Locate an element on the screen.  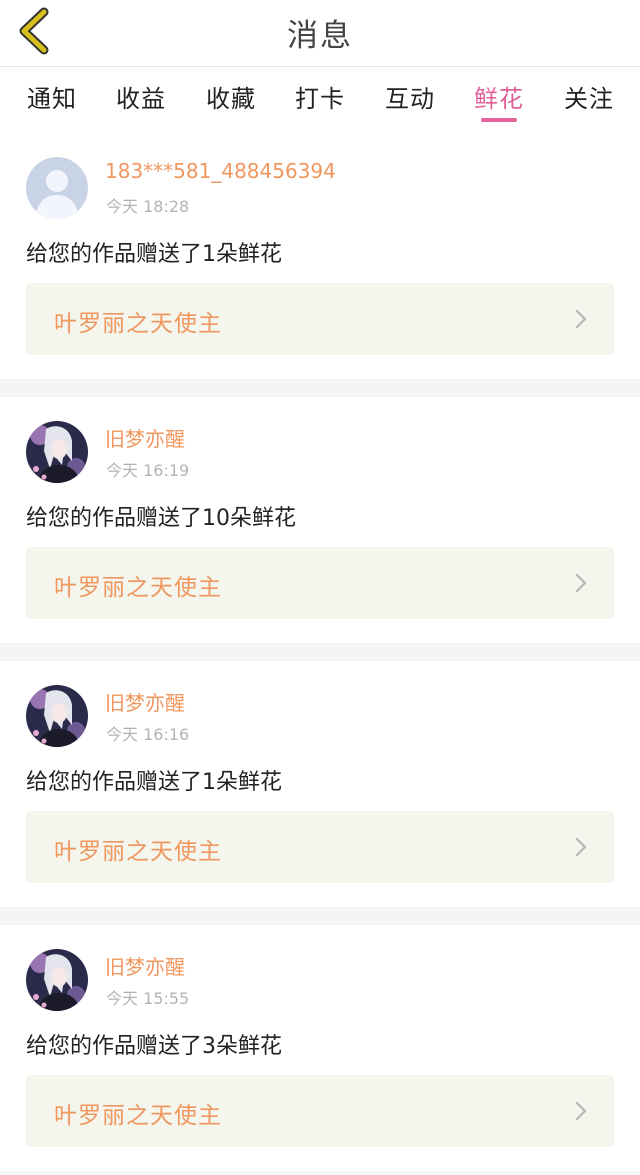
tab-earnings: 收益 is located at coordinates (141, 96).